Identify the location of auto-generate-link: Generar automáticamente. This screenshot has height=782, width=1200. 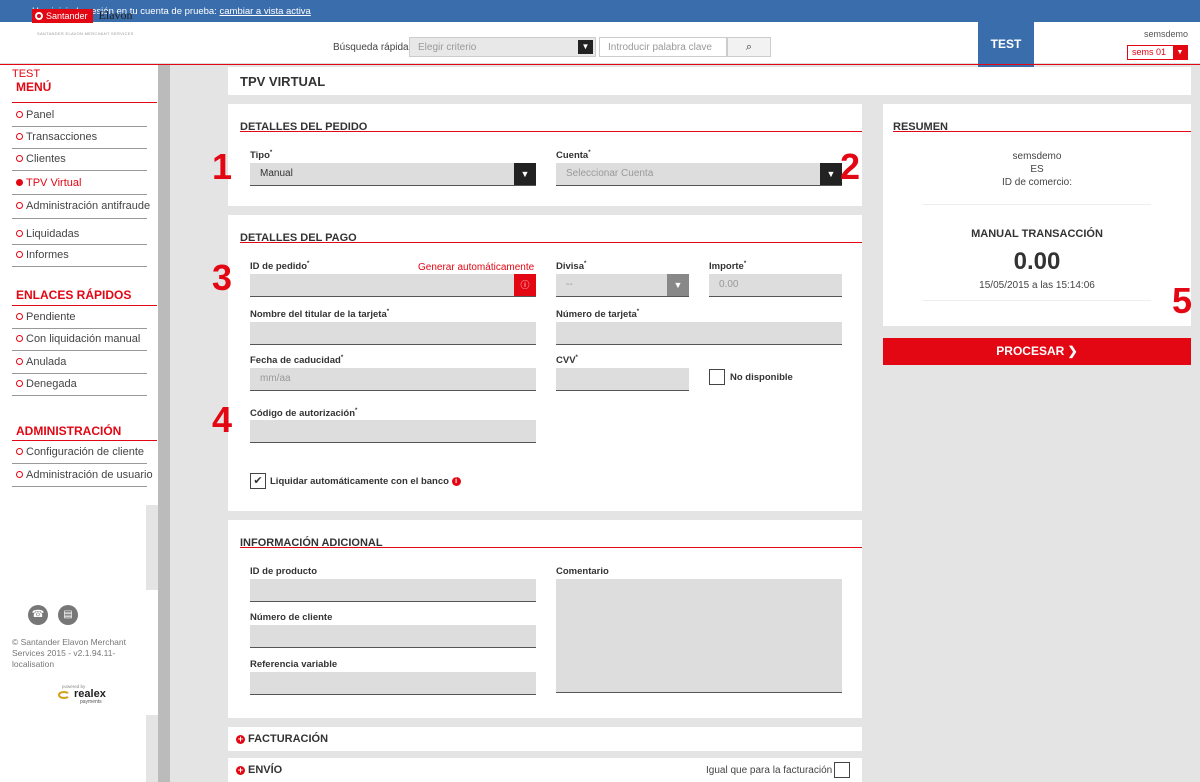
(476, 267).